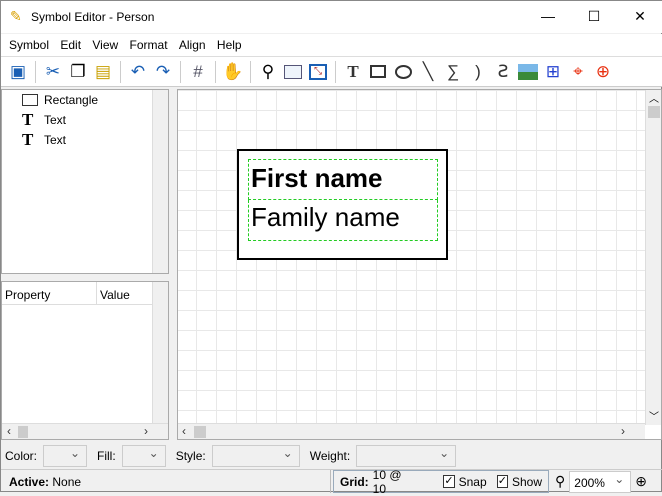 The image size is (662, 496). I want to click on zoom-in-icon: ⊕, so click(641, 481).